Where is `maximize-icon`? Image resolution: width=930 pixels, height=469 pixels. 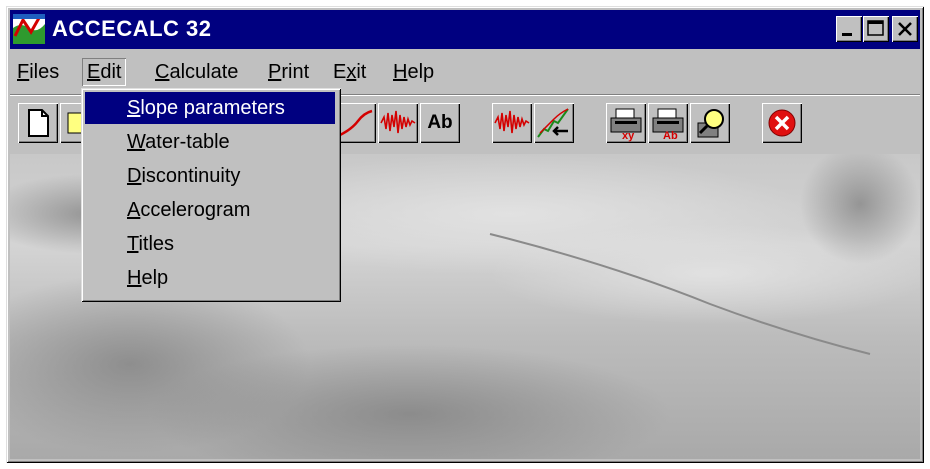
maximize-icon is located at coordinates (875, 28).